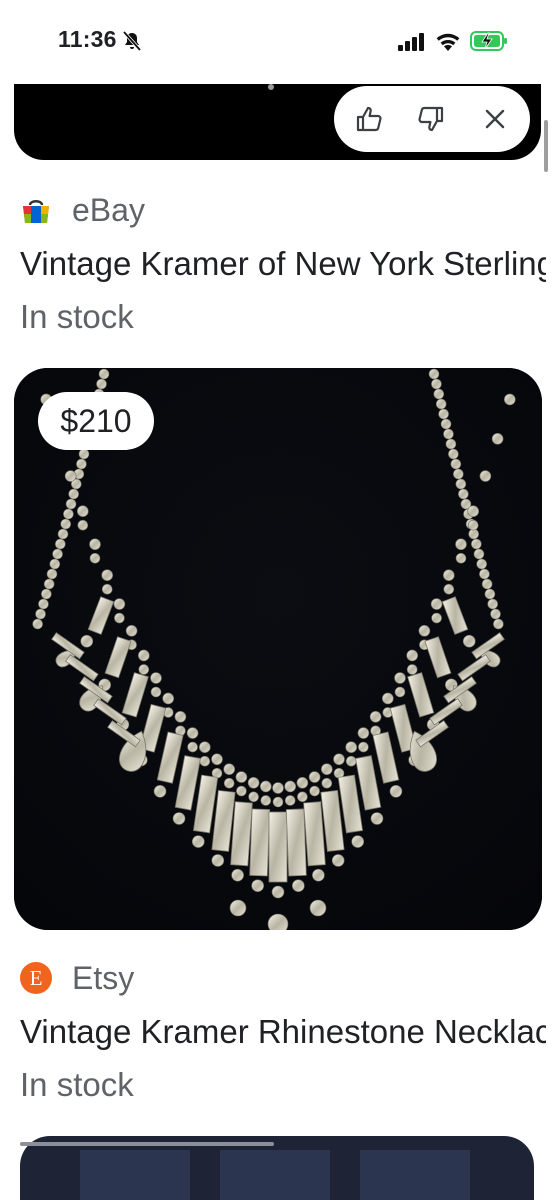 Image resolution: width=554 pixels, height=1200 pixels. Describe the element at coordinates (271, 87) in the screenshot. I see `image-detail` at that location.